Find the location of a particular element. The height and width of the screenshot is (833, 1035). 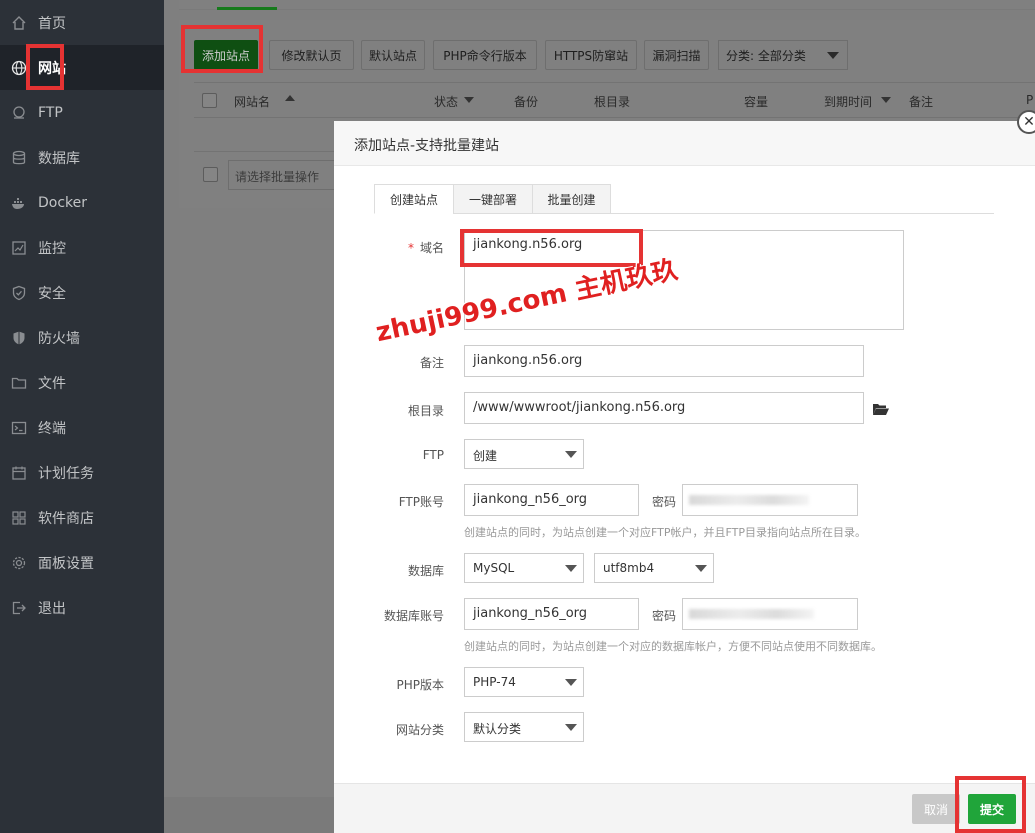

domain-label: * 域名 is located at coordinates (425, 248).